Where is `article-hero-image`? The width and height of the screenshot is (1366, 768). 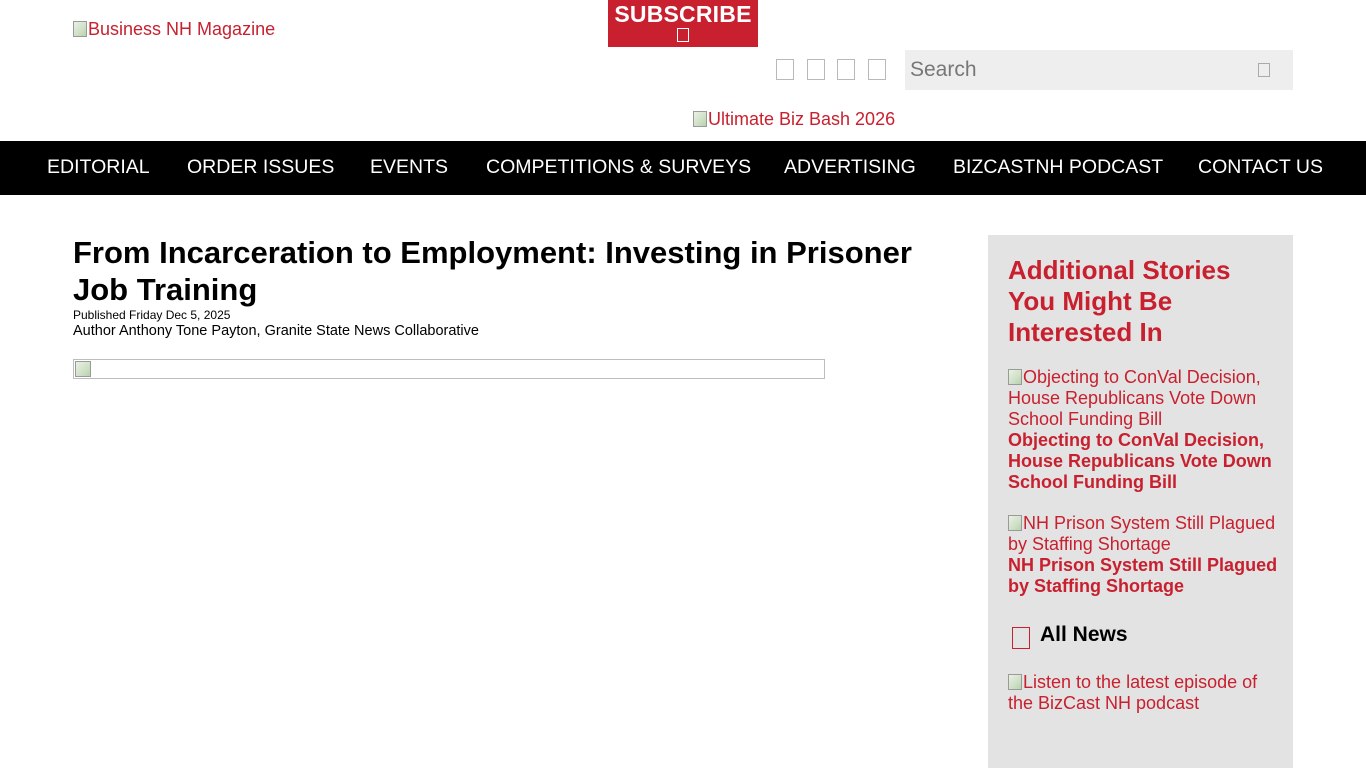 article-hero-image is located at coordinates (449, 369).